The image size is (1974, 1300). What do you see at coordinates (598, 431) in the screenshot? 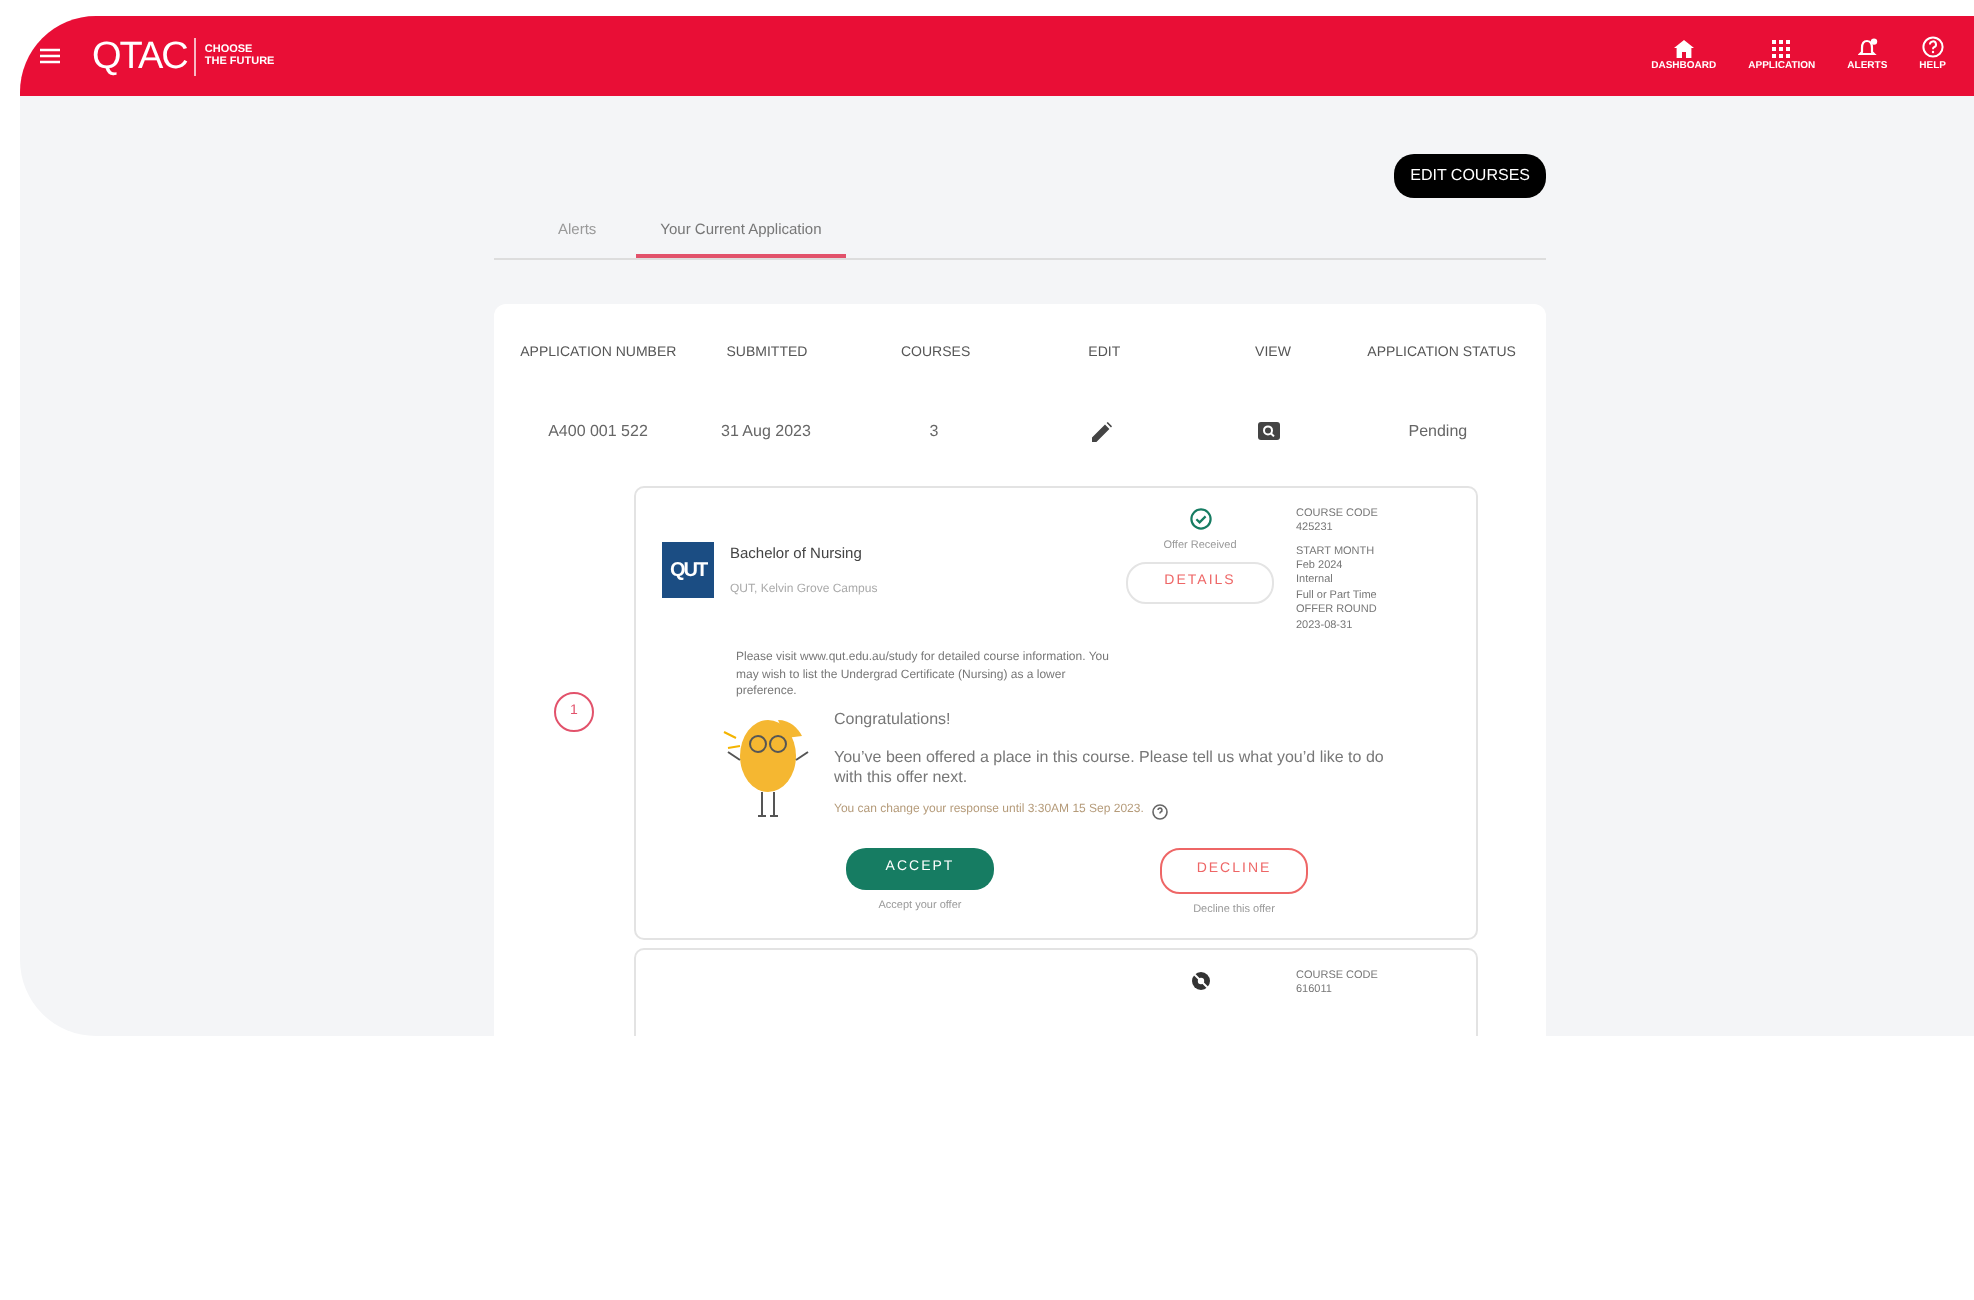
I see `table-cell: A400 001 522` at bounding box center [598, 431].